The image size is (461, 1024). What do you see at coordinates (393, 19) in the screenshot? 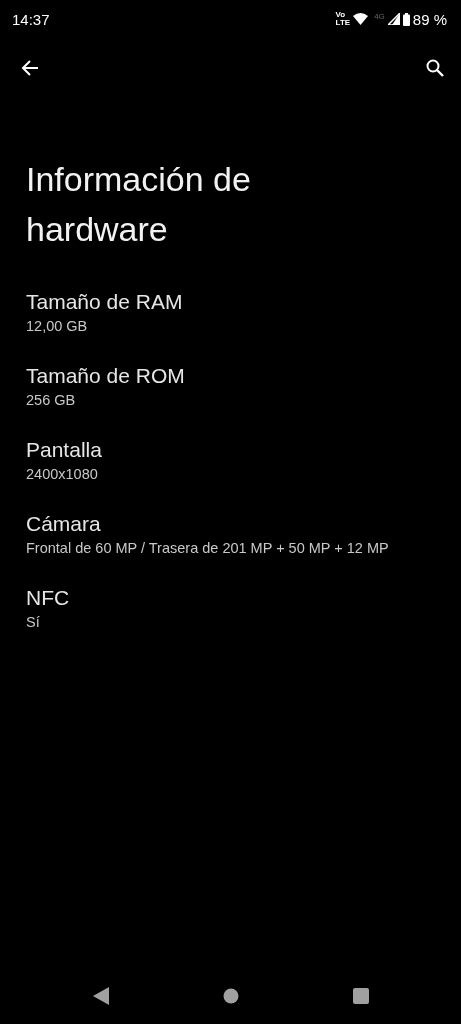
I see `signal-icon` at bounding box center [393, 19].